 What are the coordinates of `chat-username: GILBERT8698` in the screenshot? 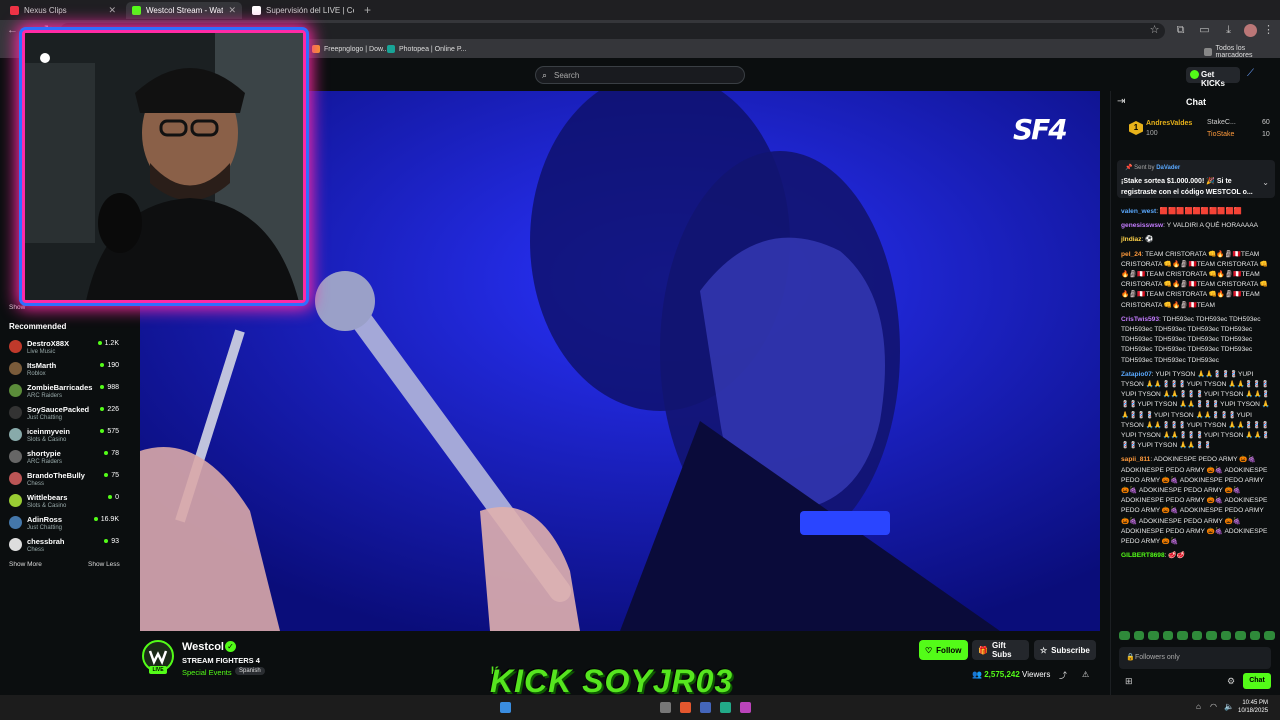 It's located at (1143, 555).